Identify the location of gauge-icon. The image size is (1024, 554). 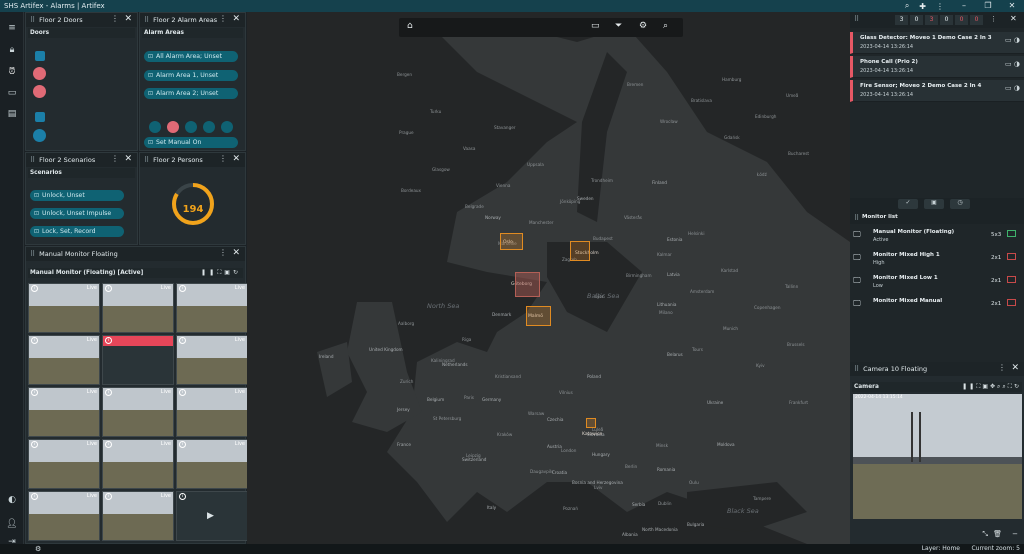
(227, 127).